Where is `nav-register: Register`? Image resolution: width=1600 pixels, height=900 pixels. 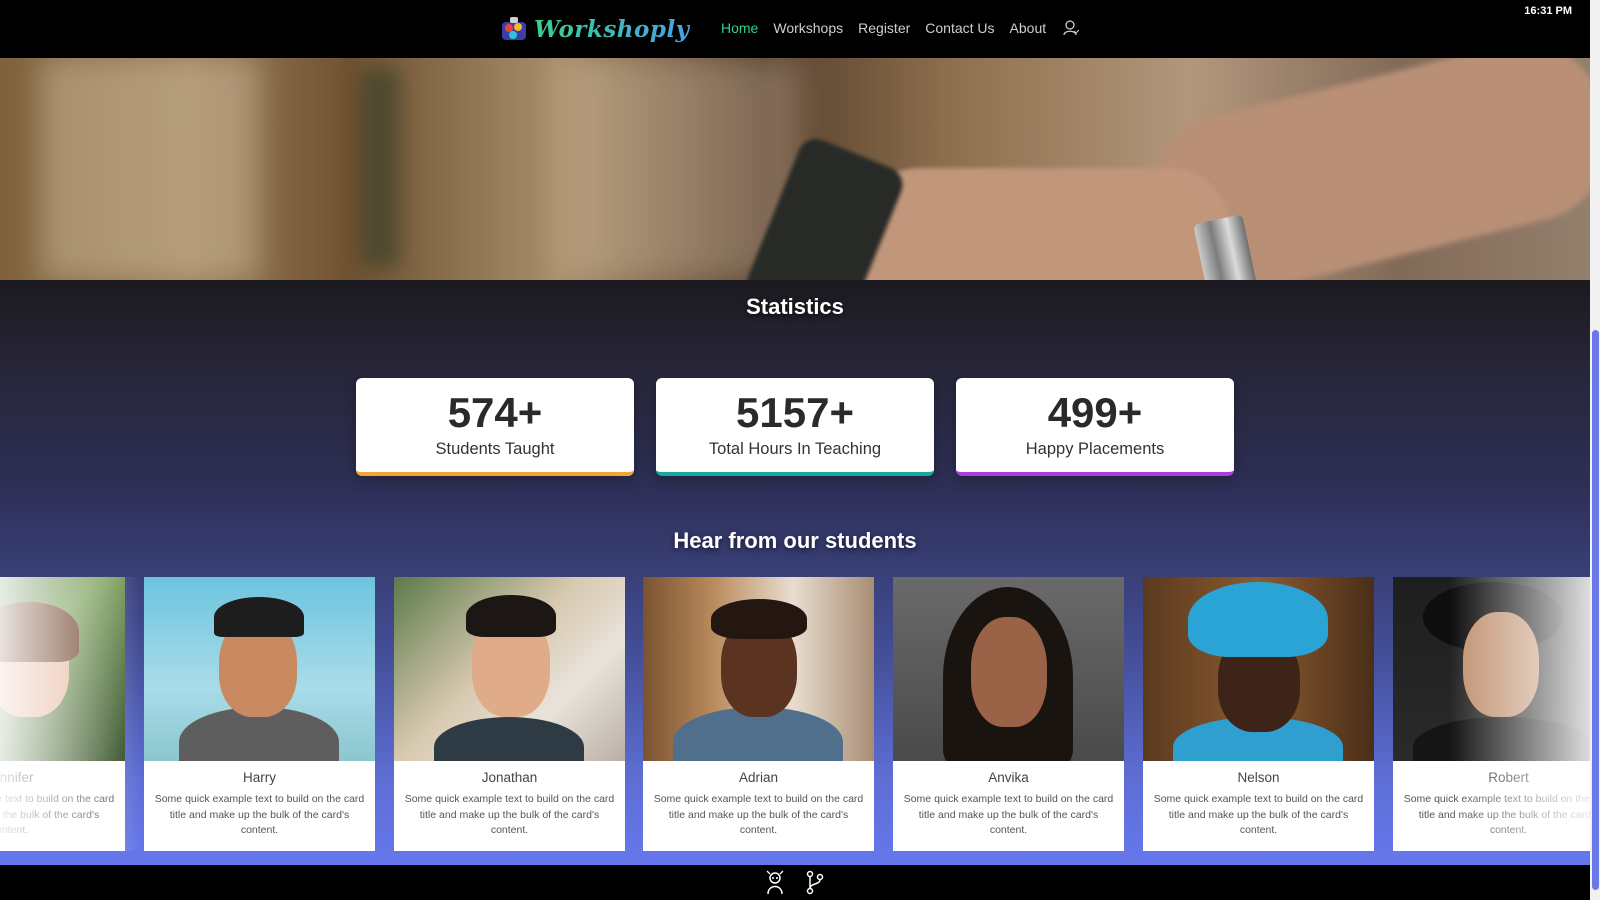
nav-register: Register is located at coordinates (884, 28).